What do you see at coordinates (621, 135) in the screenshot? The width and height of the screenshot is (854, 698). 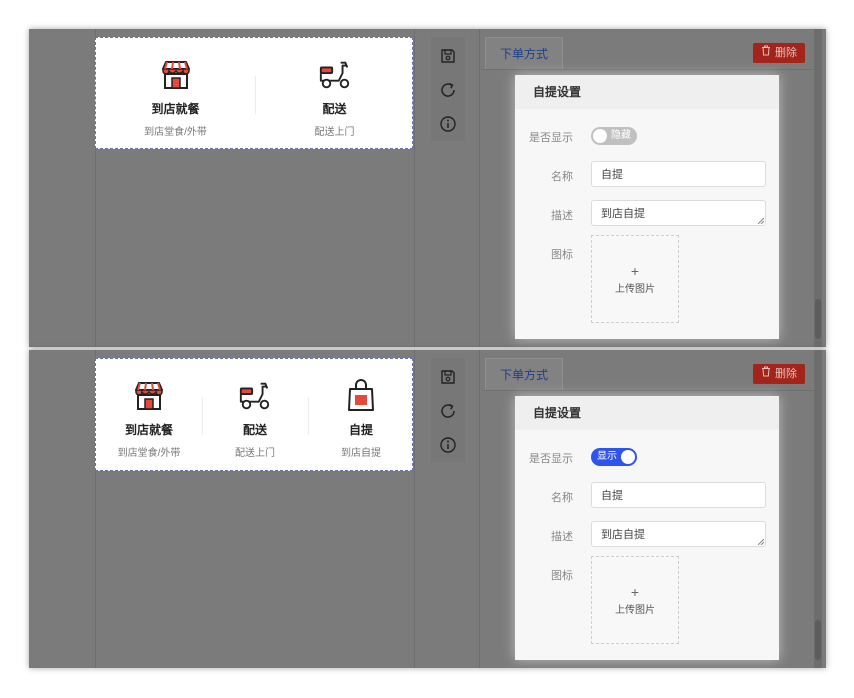 I see `toggle-text: 隐藏` at bounding box center [621, 135].